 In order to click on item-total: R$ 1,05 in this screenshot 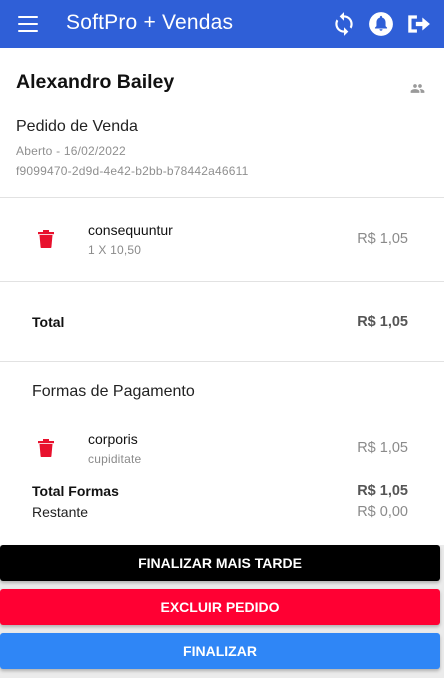, I will do `click(382, 239)`.